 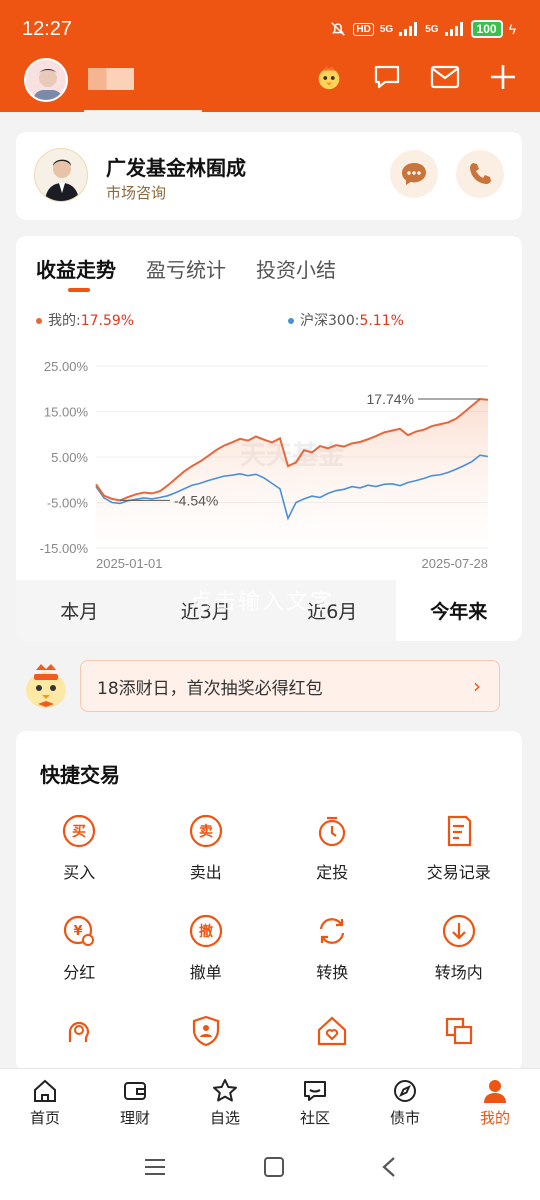 What do you see at coordinates (224, 1118) in the screenshot?
I see `nav-watchlist-label: 自选` at bounding box center [224, 1118].